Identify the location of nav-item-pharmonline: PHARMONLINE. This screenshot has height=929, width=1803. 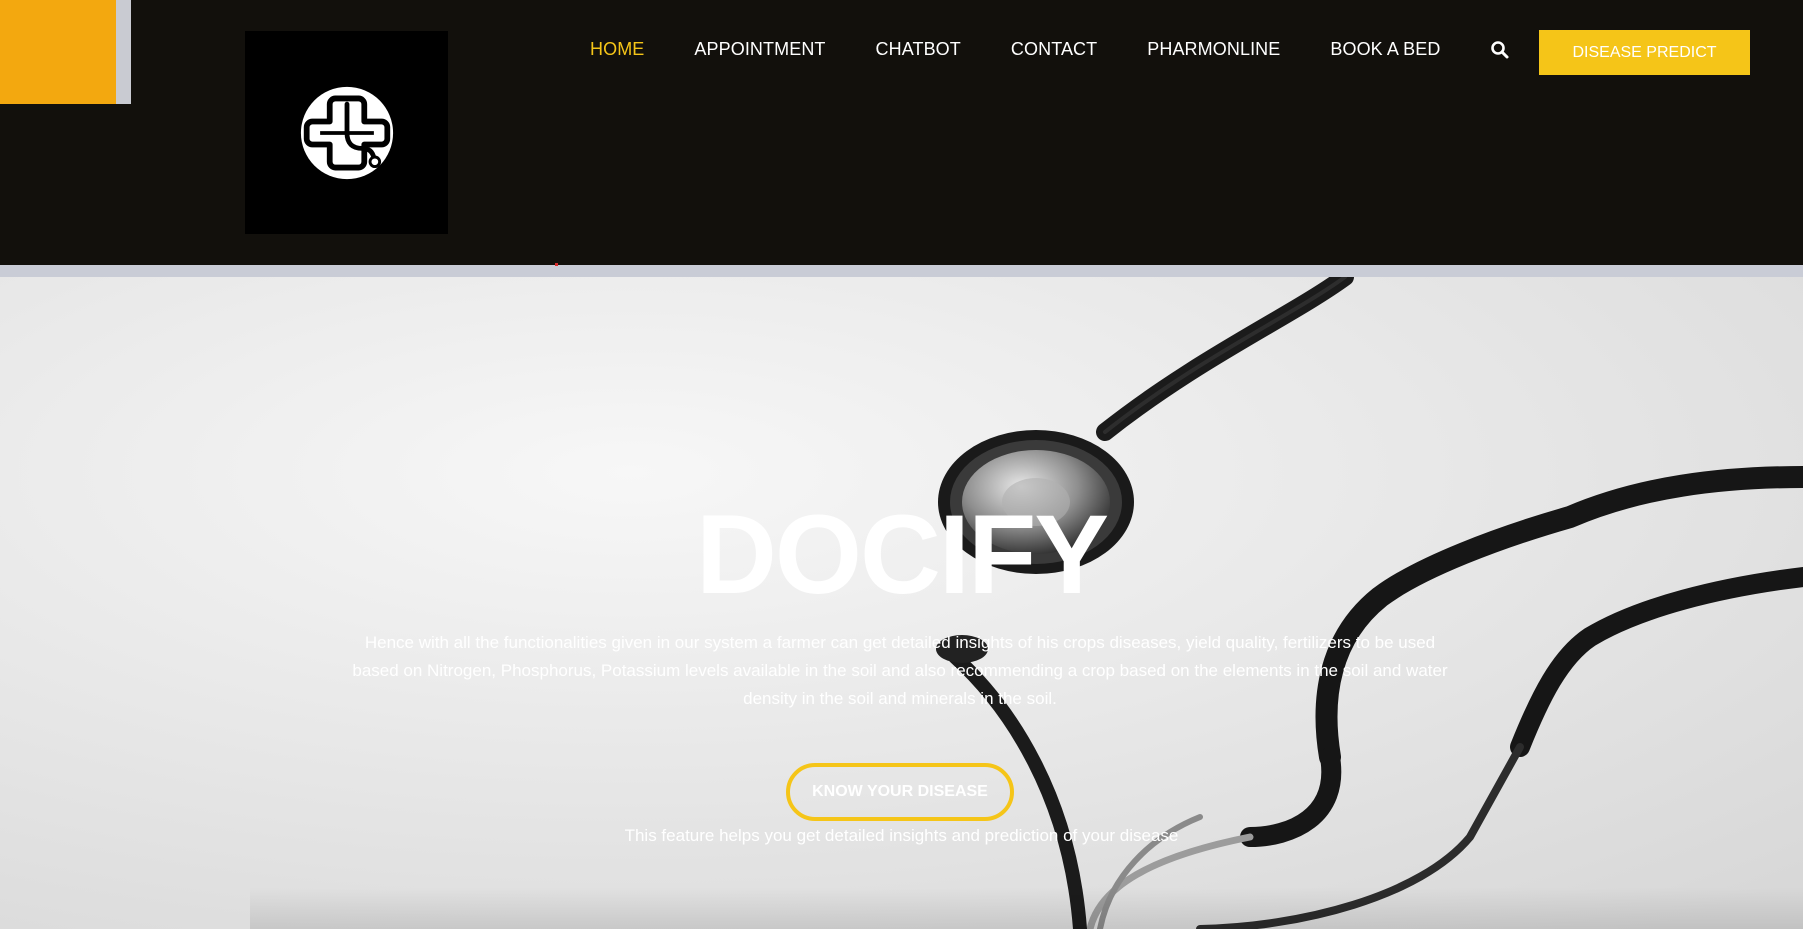
(1213, 49).